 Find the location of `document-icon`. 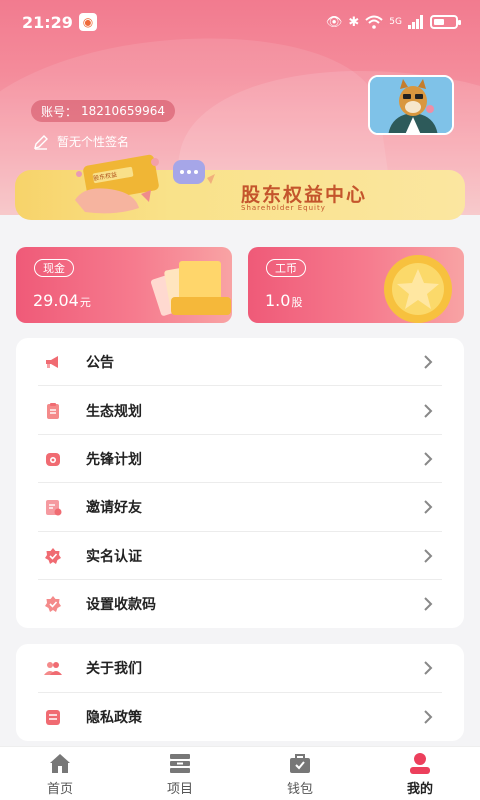

document-icon is located at coordinates (53, 717).